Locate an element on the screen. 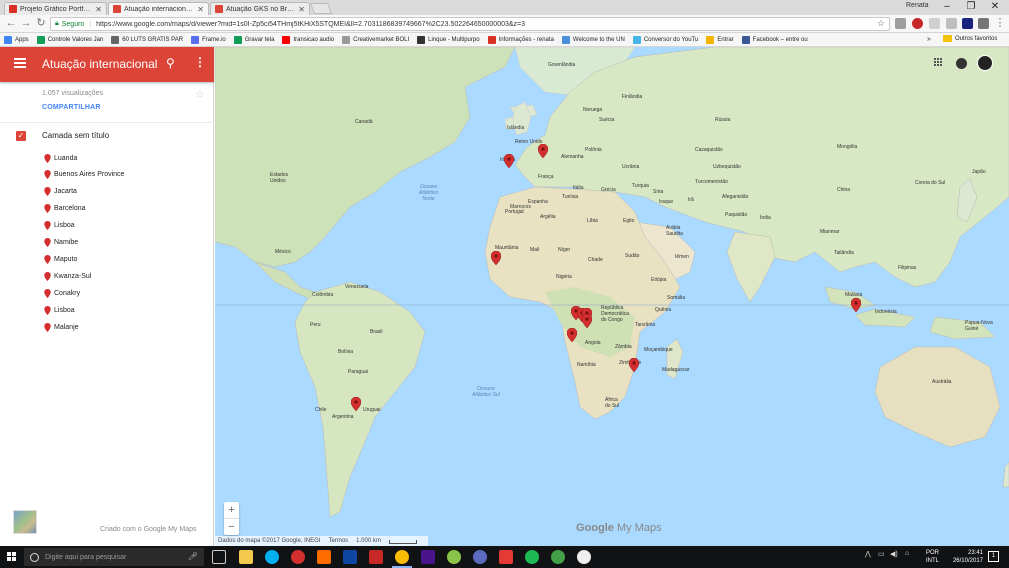  avatar is located at coordinates (985, 63).